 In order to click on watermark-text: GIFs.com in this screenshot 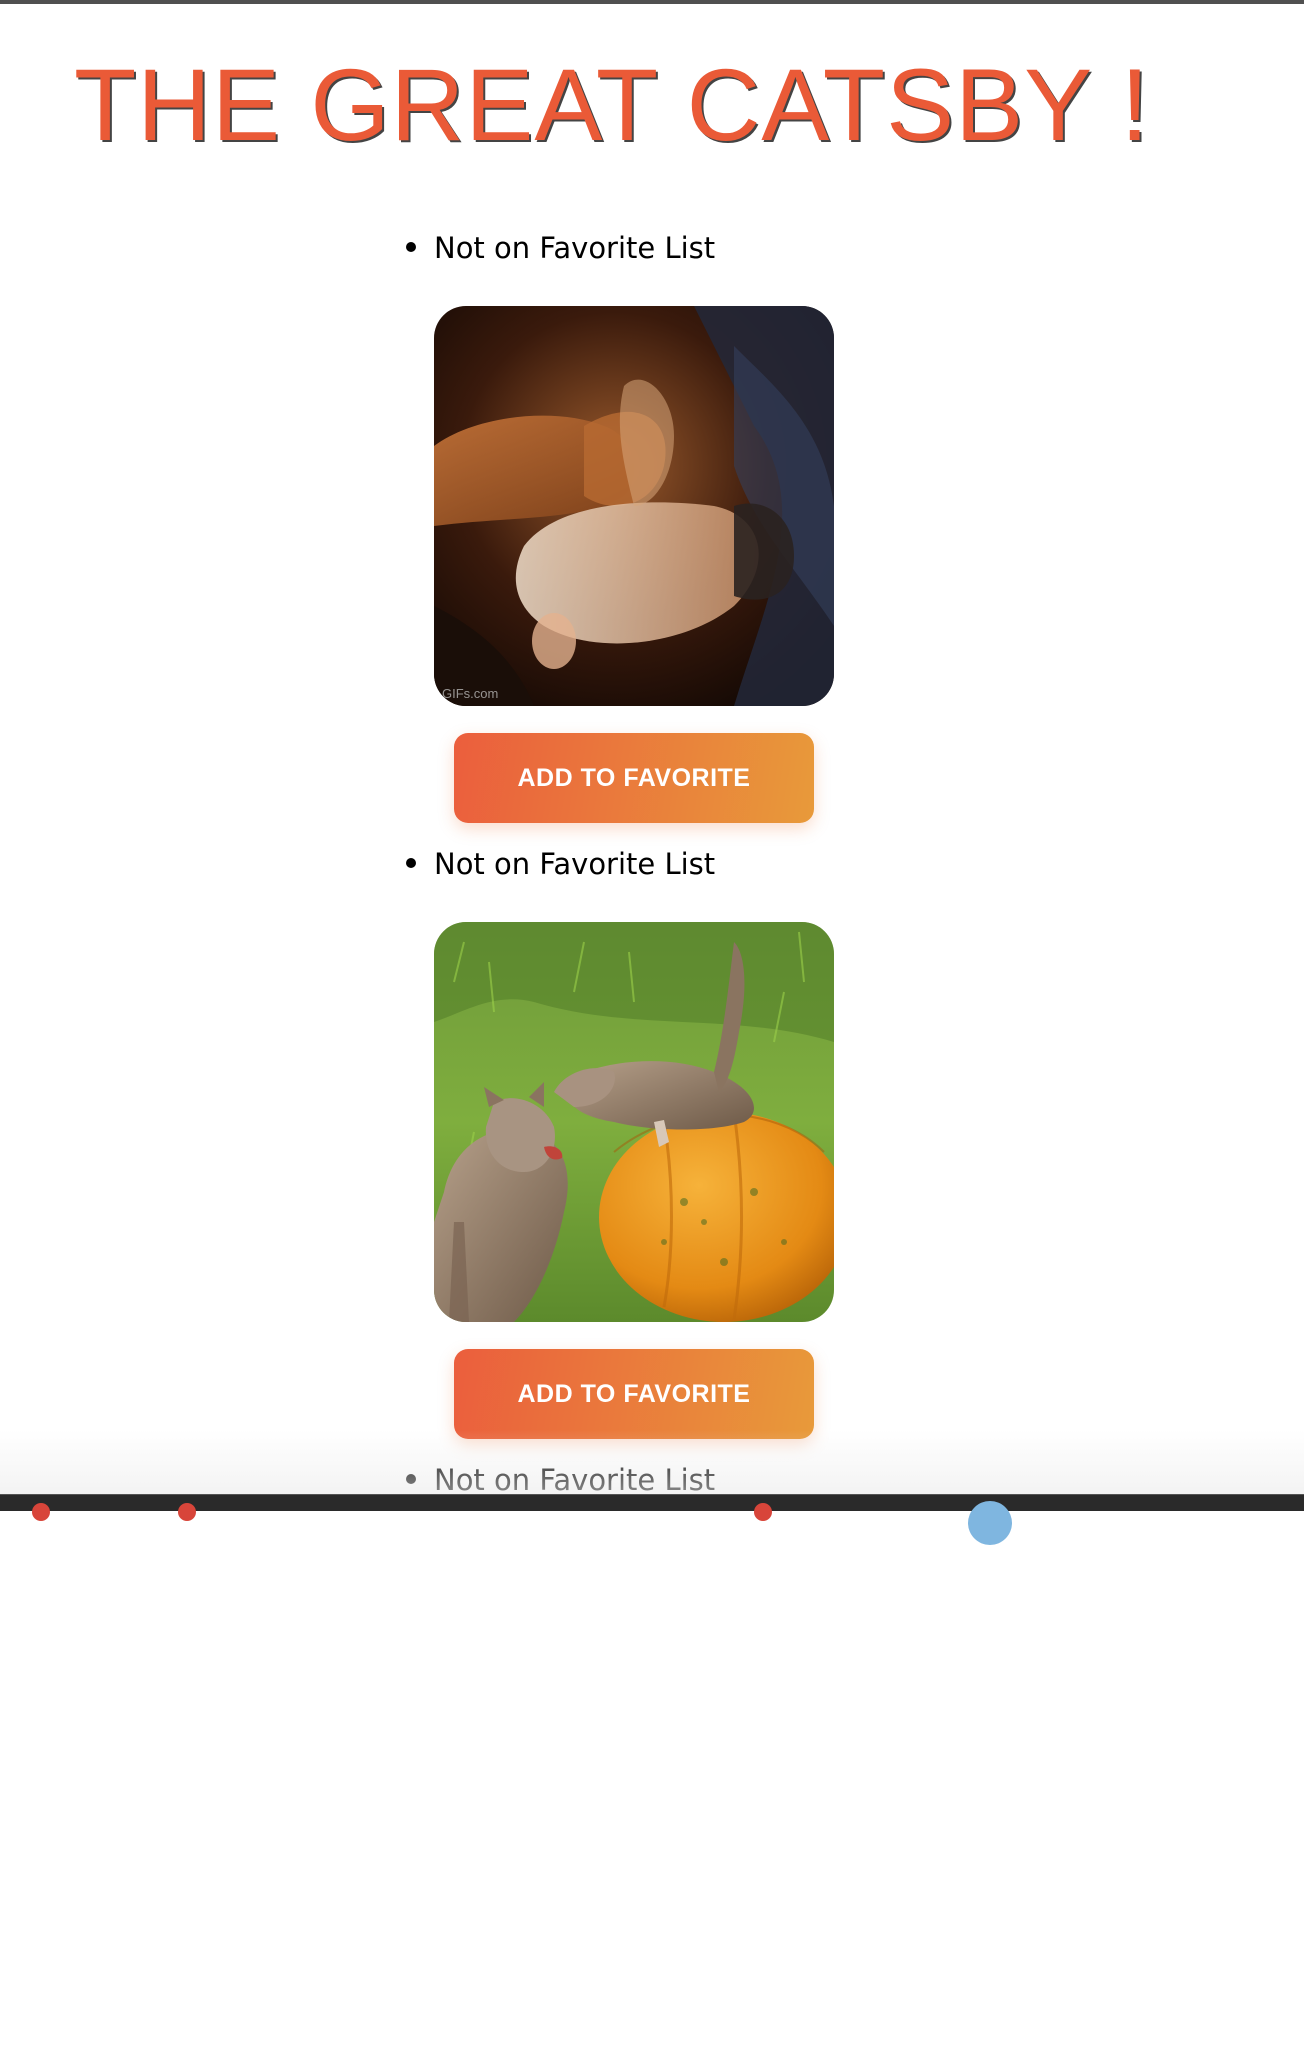, I will do `click(470, 693)`.